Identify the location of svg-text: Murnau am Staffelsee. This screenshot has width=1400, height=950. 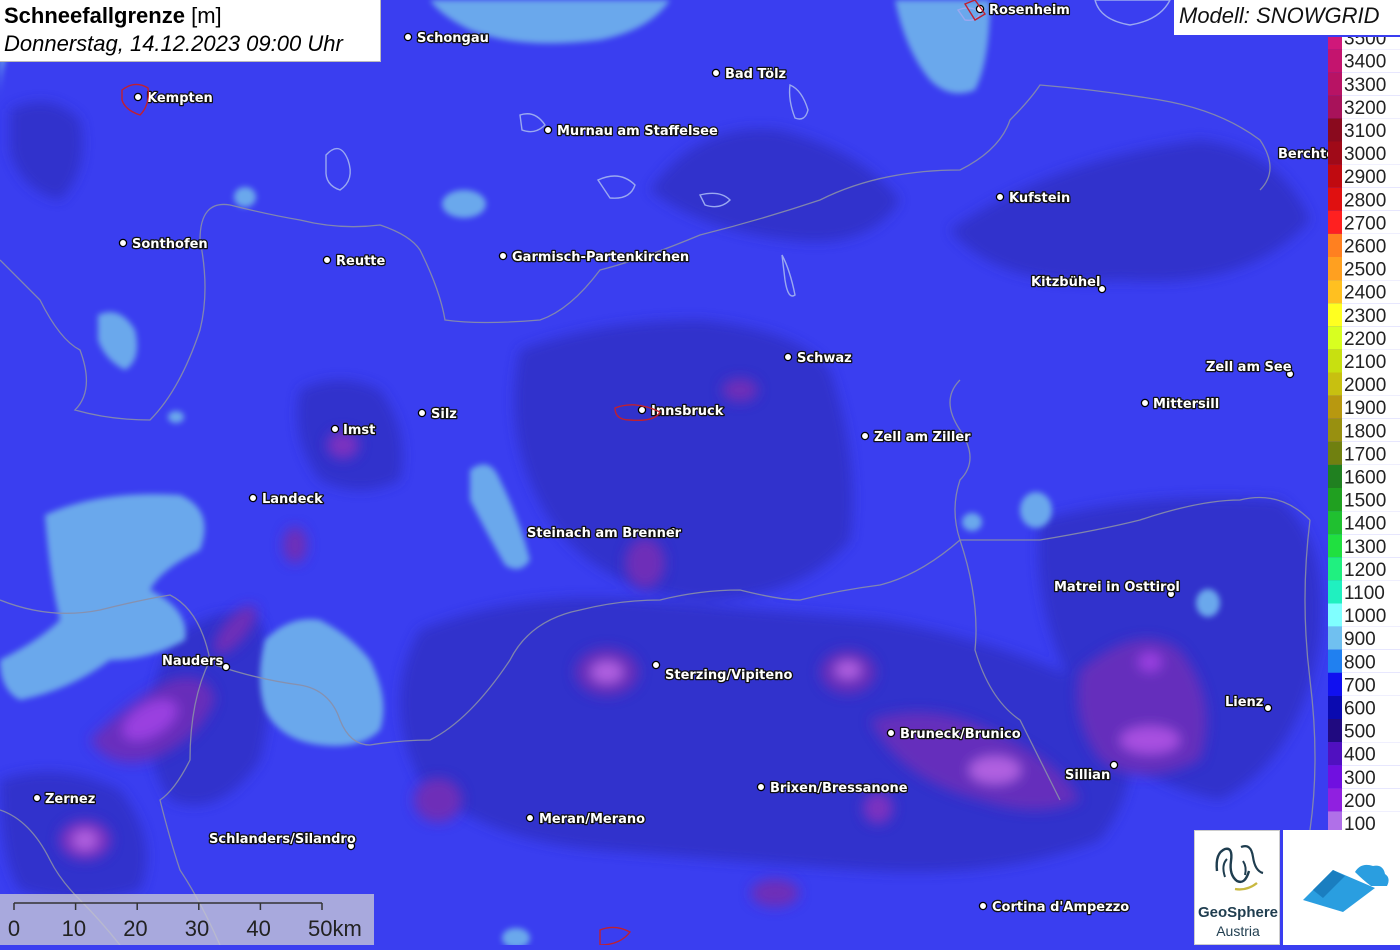
(637, 131).